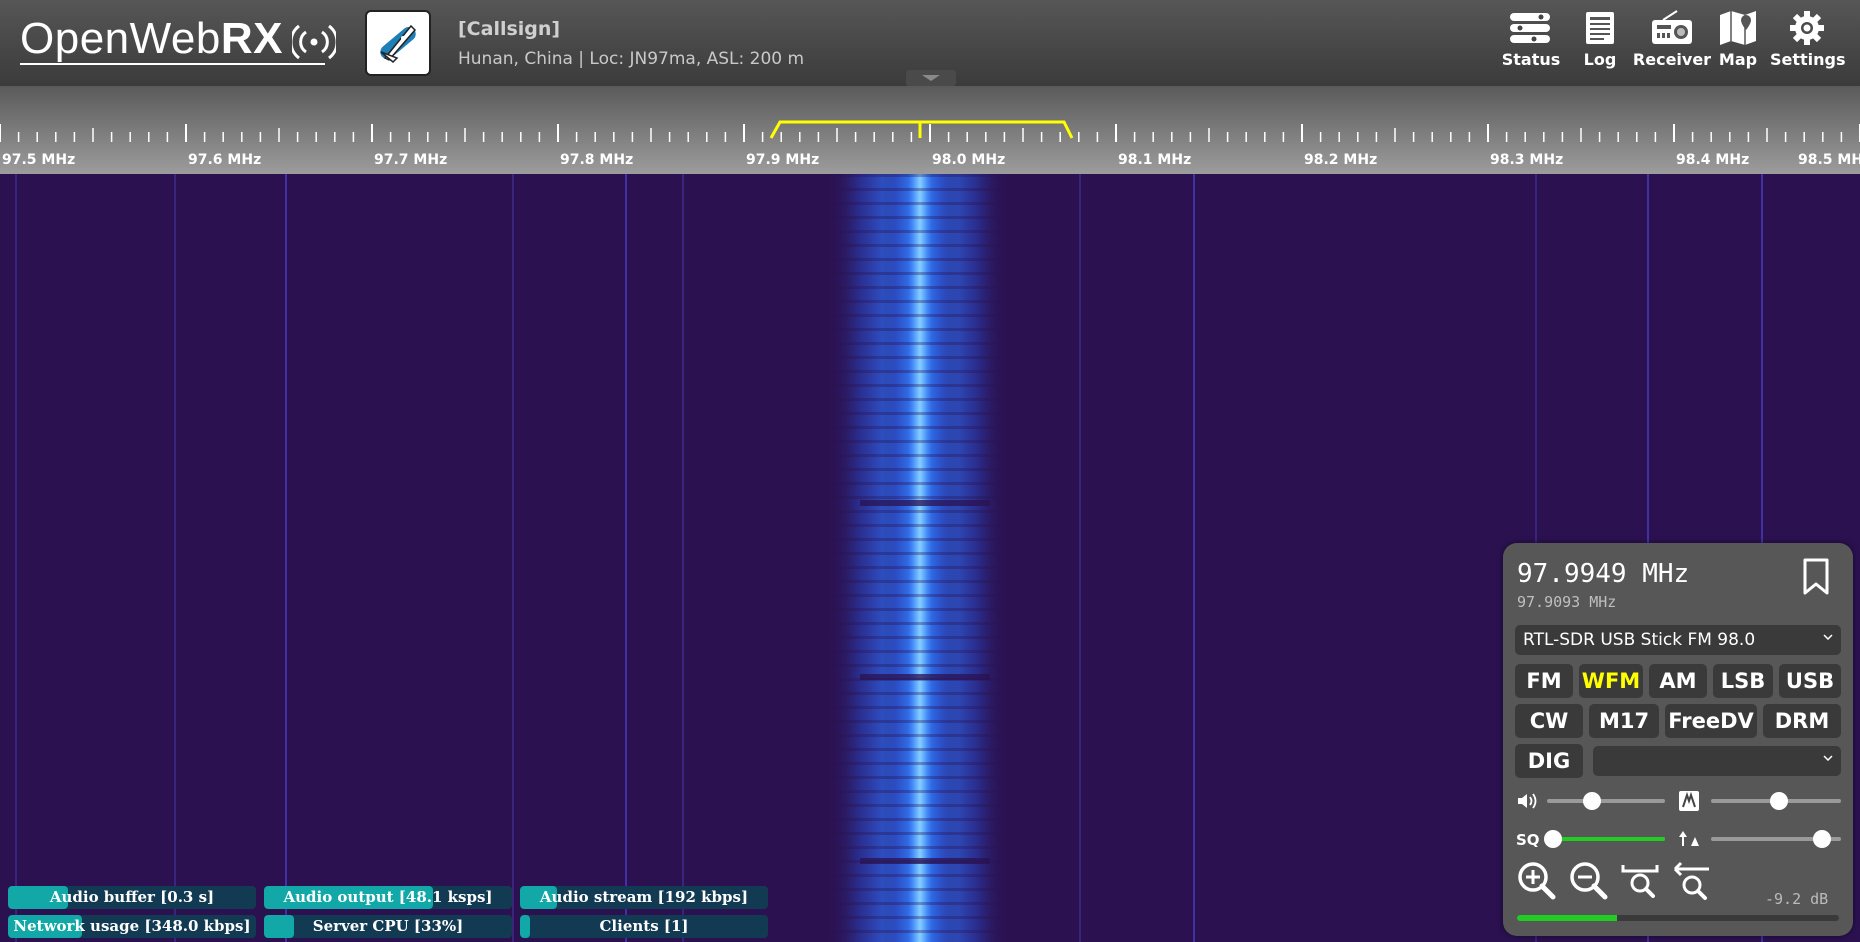 The image size is (1860, 942). Describe the element at coordinates (1544, 681) in the screenshot. I see `mode-fm-button: FM` at that location.